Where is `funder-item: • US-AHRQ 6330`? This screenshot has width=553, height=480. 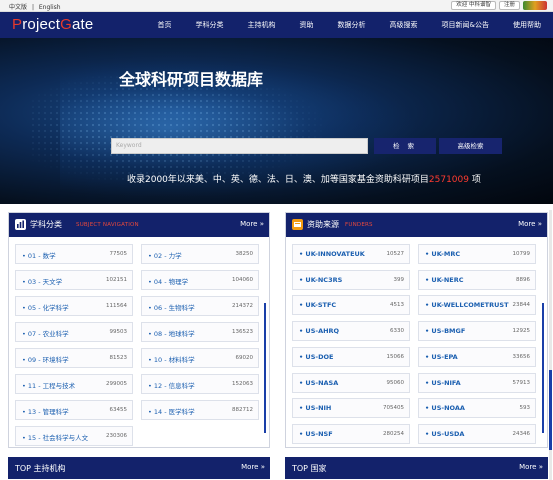 funder-item: • US-AHRQ 6330 is located at coordinates (351, 331).